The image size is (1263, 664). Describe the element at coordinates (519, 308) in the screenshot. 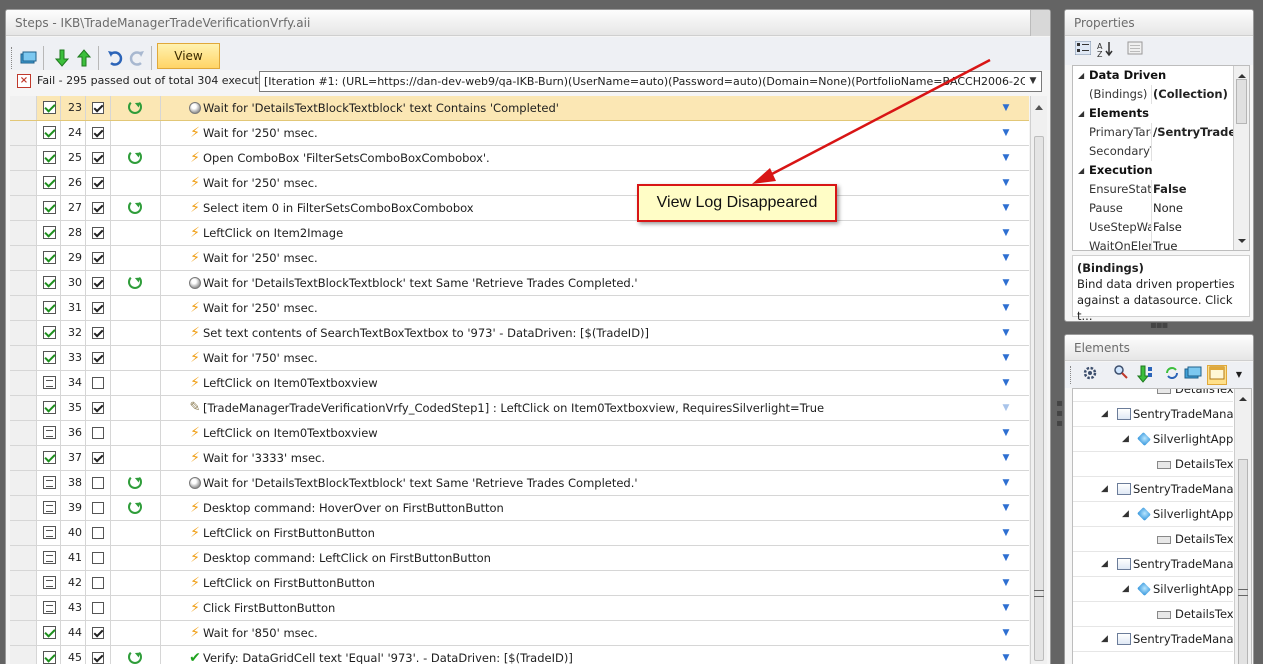

I see `step-row: 31 ⚡ Wait for '250' msec. ▼` at that location.